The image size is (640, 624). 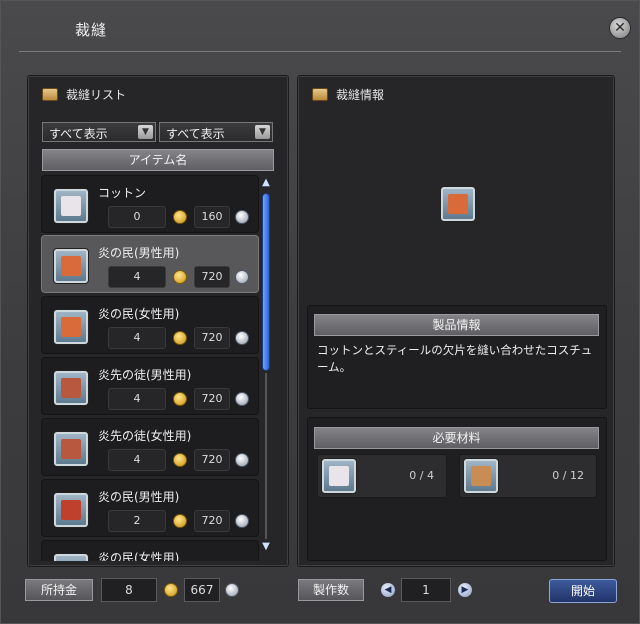 What do you see at coordinates (150, 325) in the screenshot?
I see `list-item: 炎の民(女性用) 4 720` at bounding box center [150, 325].